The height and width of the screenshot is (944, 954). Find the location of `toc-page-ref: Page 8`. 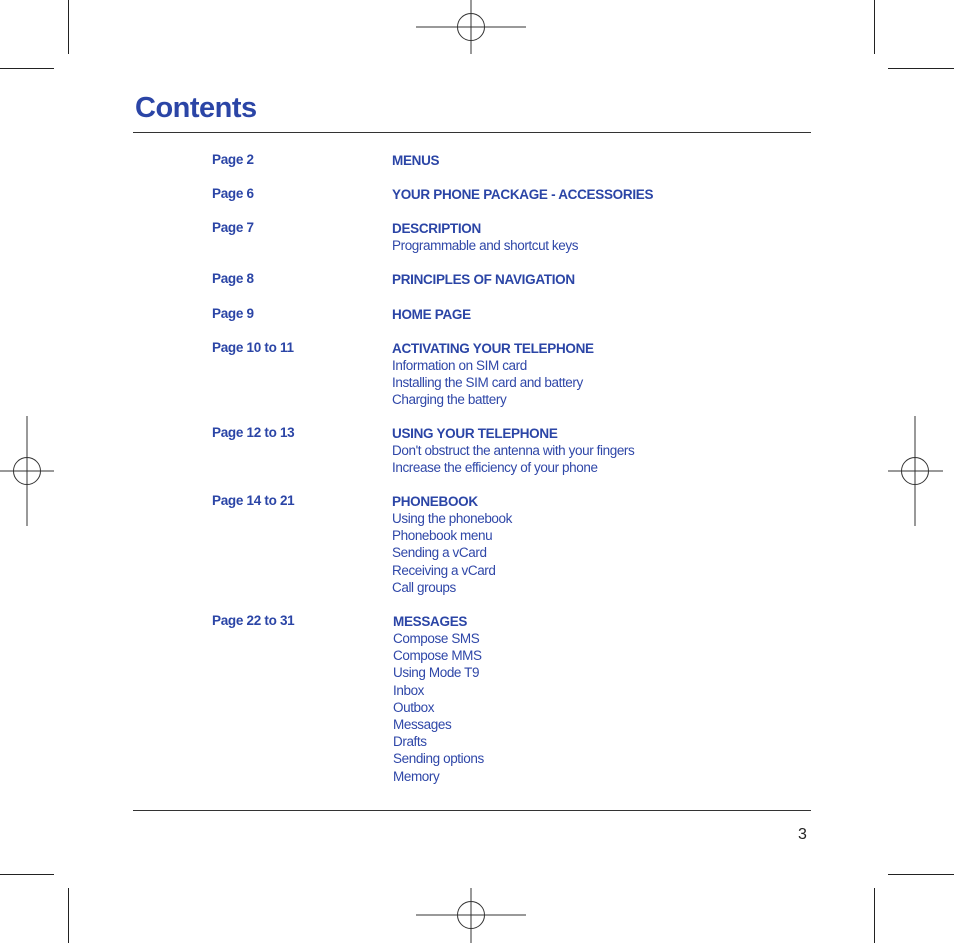

toc-page-ref: Page 8 is located at coordinates (233, 278).